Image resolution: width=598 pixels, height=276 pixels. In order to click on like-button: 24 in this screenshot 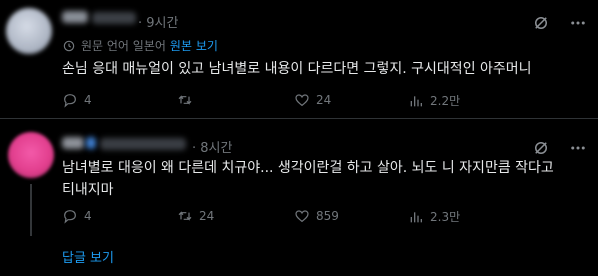, I will do `click(312, 100)`.